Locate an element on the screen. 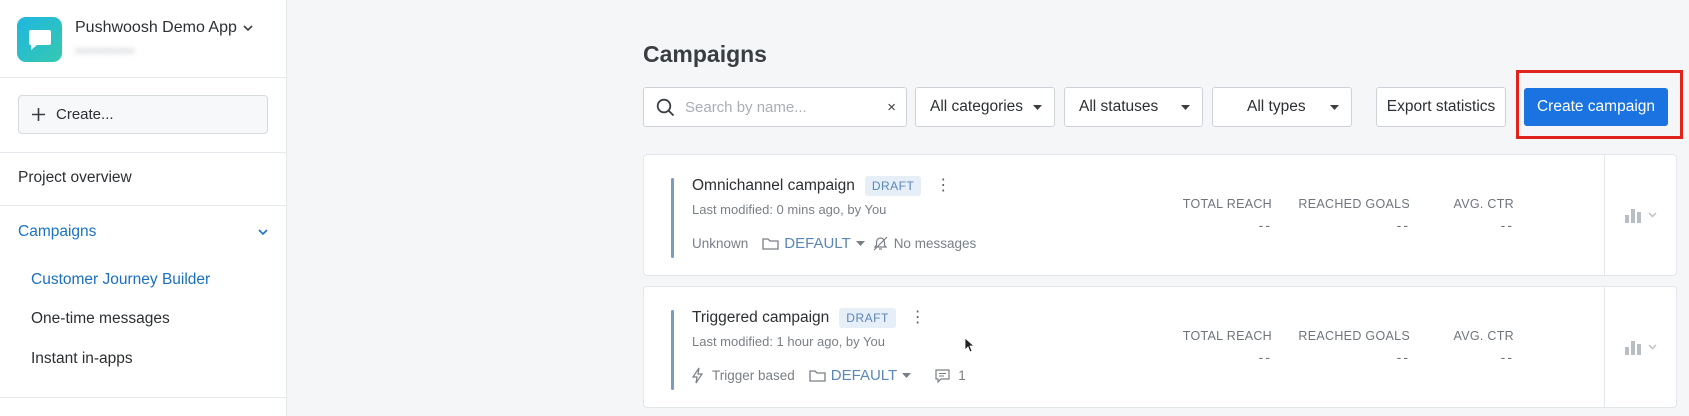 Image resolution: width=1689 pixels, height=416 pixels. statuses-filter: All statuses is located at coordinates (1133, 107).